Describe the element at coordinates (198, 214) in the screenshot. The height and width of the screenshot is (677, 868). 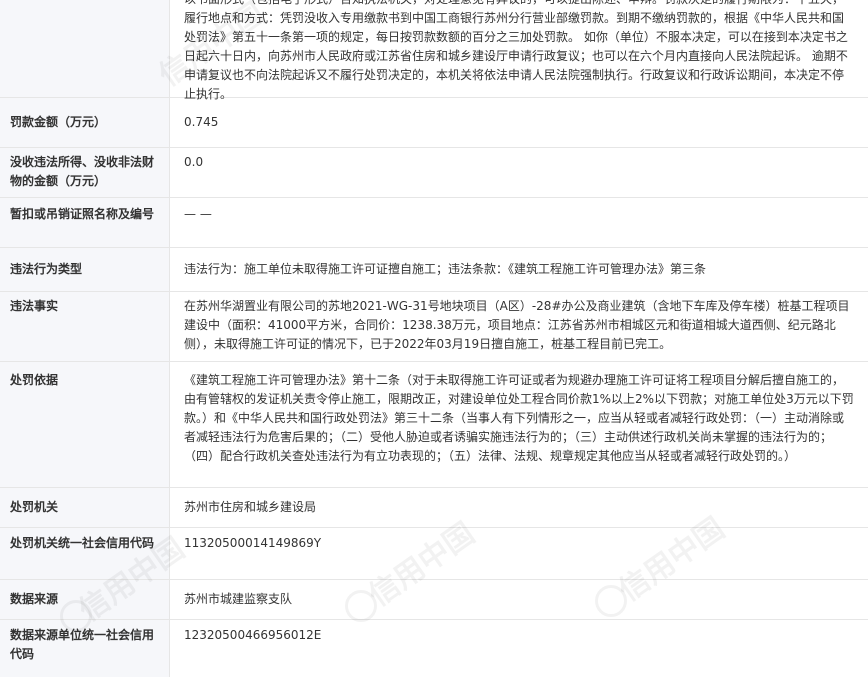
I see `row-value: — —` at that location.